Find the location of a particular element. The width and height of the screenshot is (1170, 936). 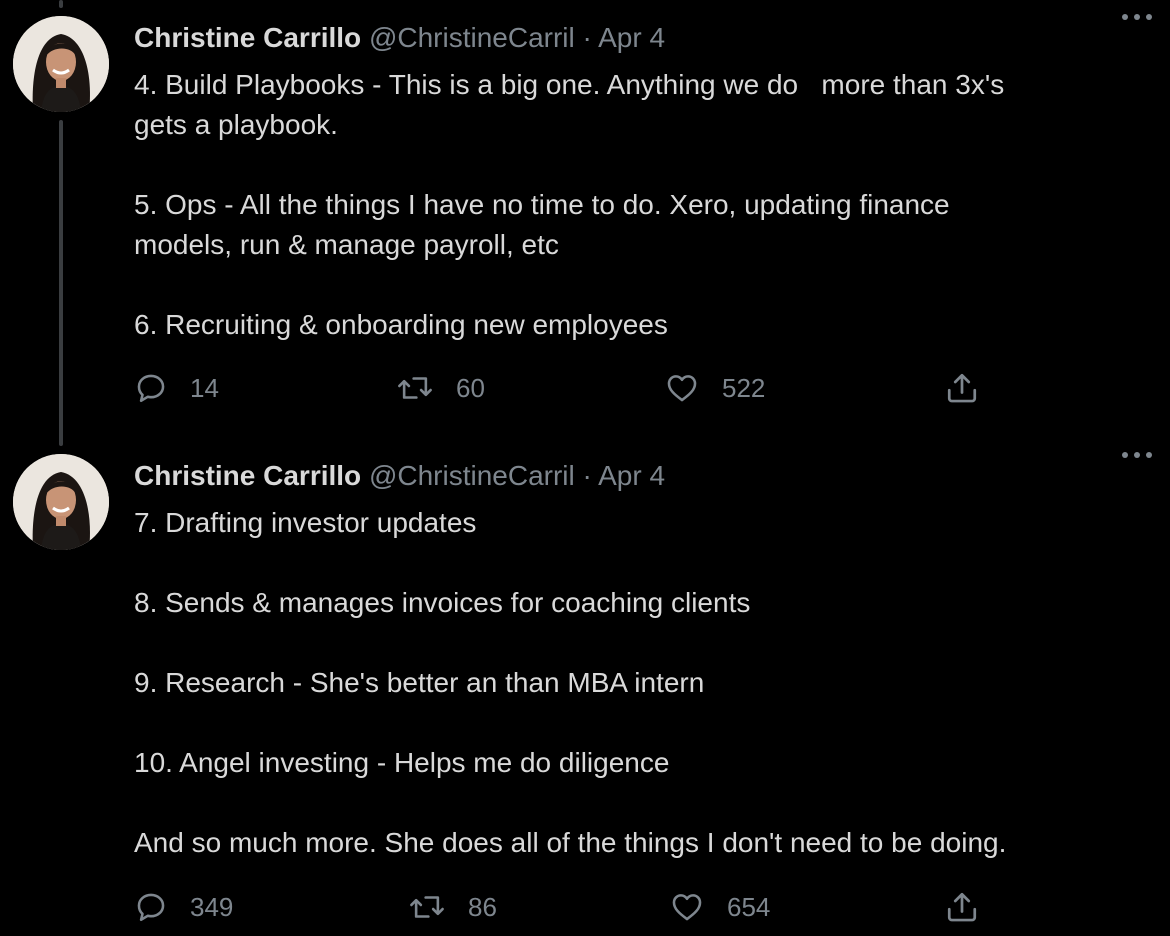

reply-button: 14 is located at coordinates (176, 388).